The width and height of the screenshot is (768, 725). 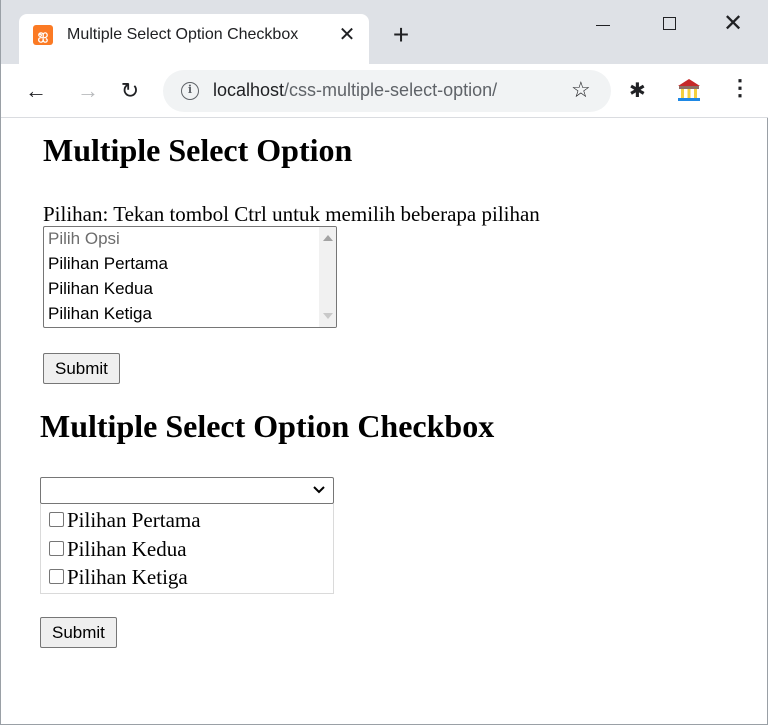 I want to click on new-tab-icon: +, so click(x=401, y=35).